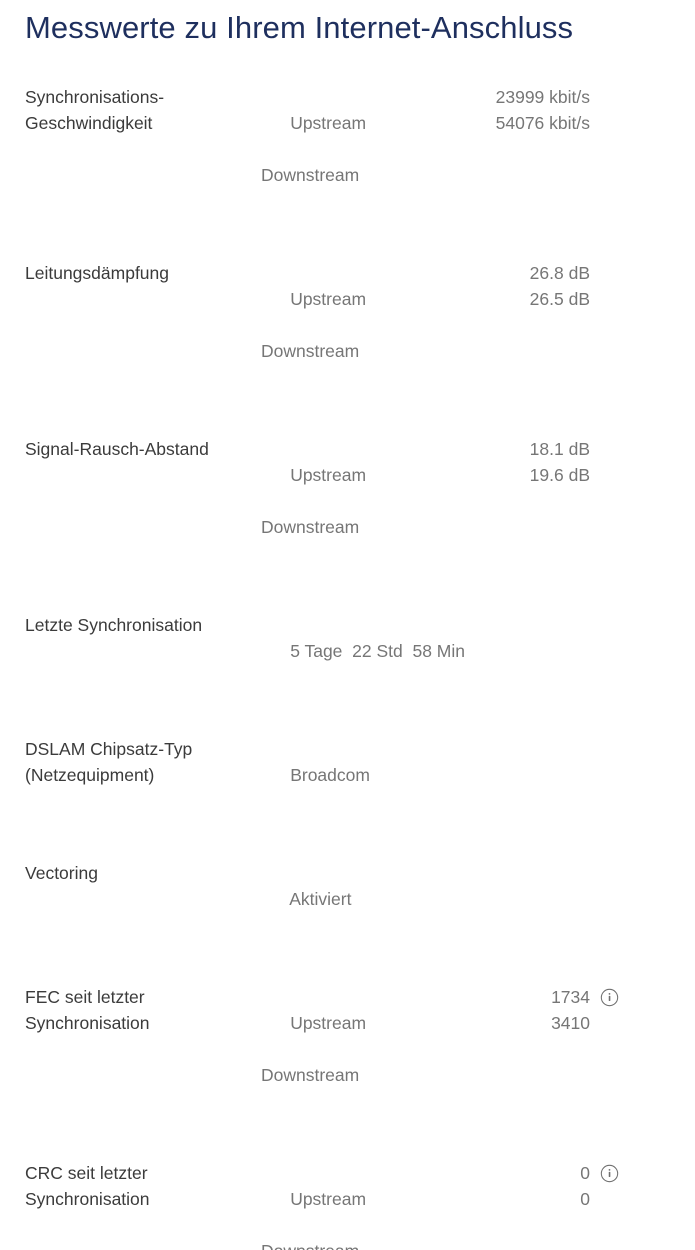  Describe the element at coordinates (299, 27) in the screenshot. I see `page-title: Messwerte zu Ihrem Internet-Anschluss` at that location.